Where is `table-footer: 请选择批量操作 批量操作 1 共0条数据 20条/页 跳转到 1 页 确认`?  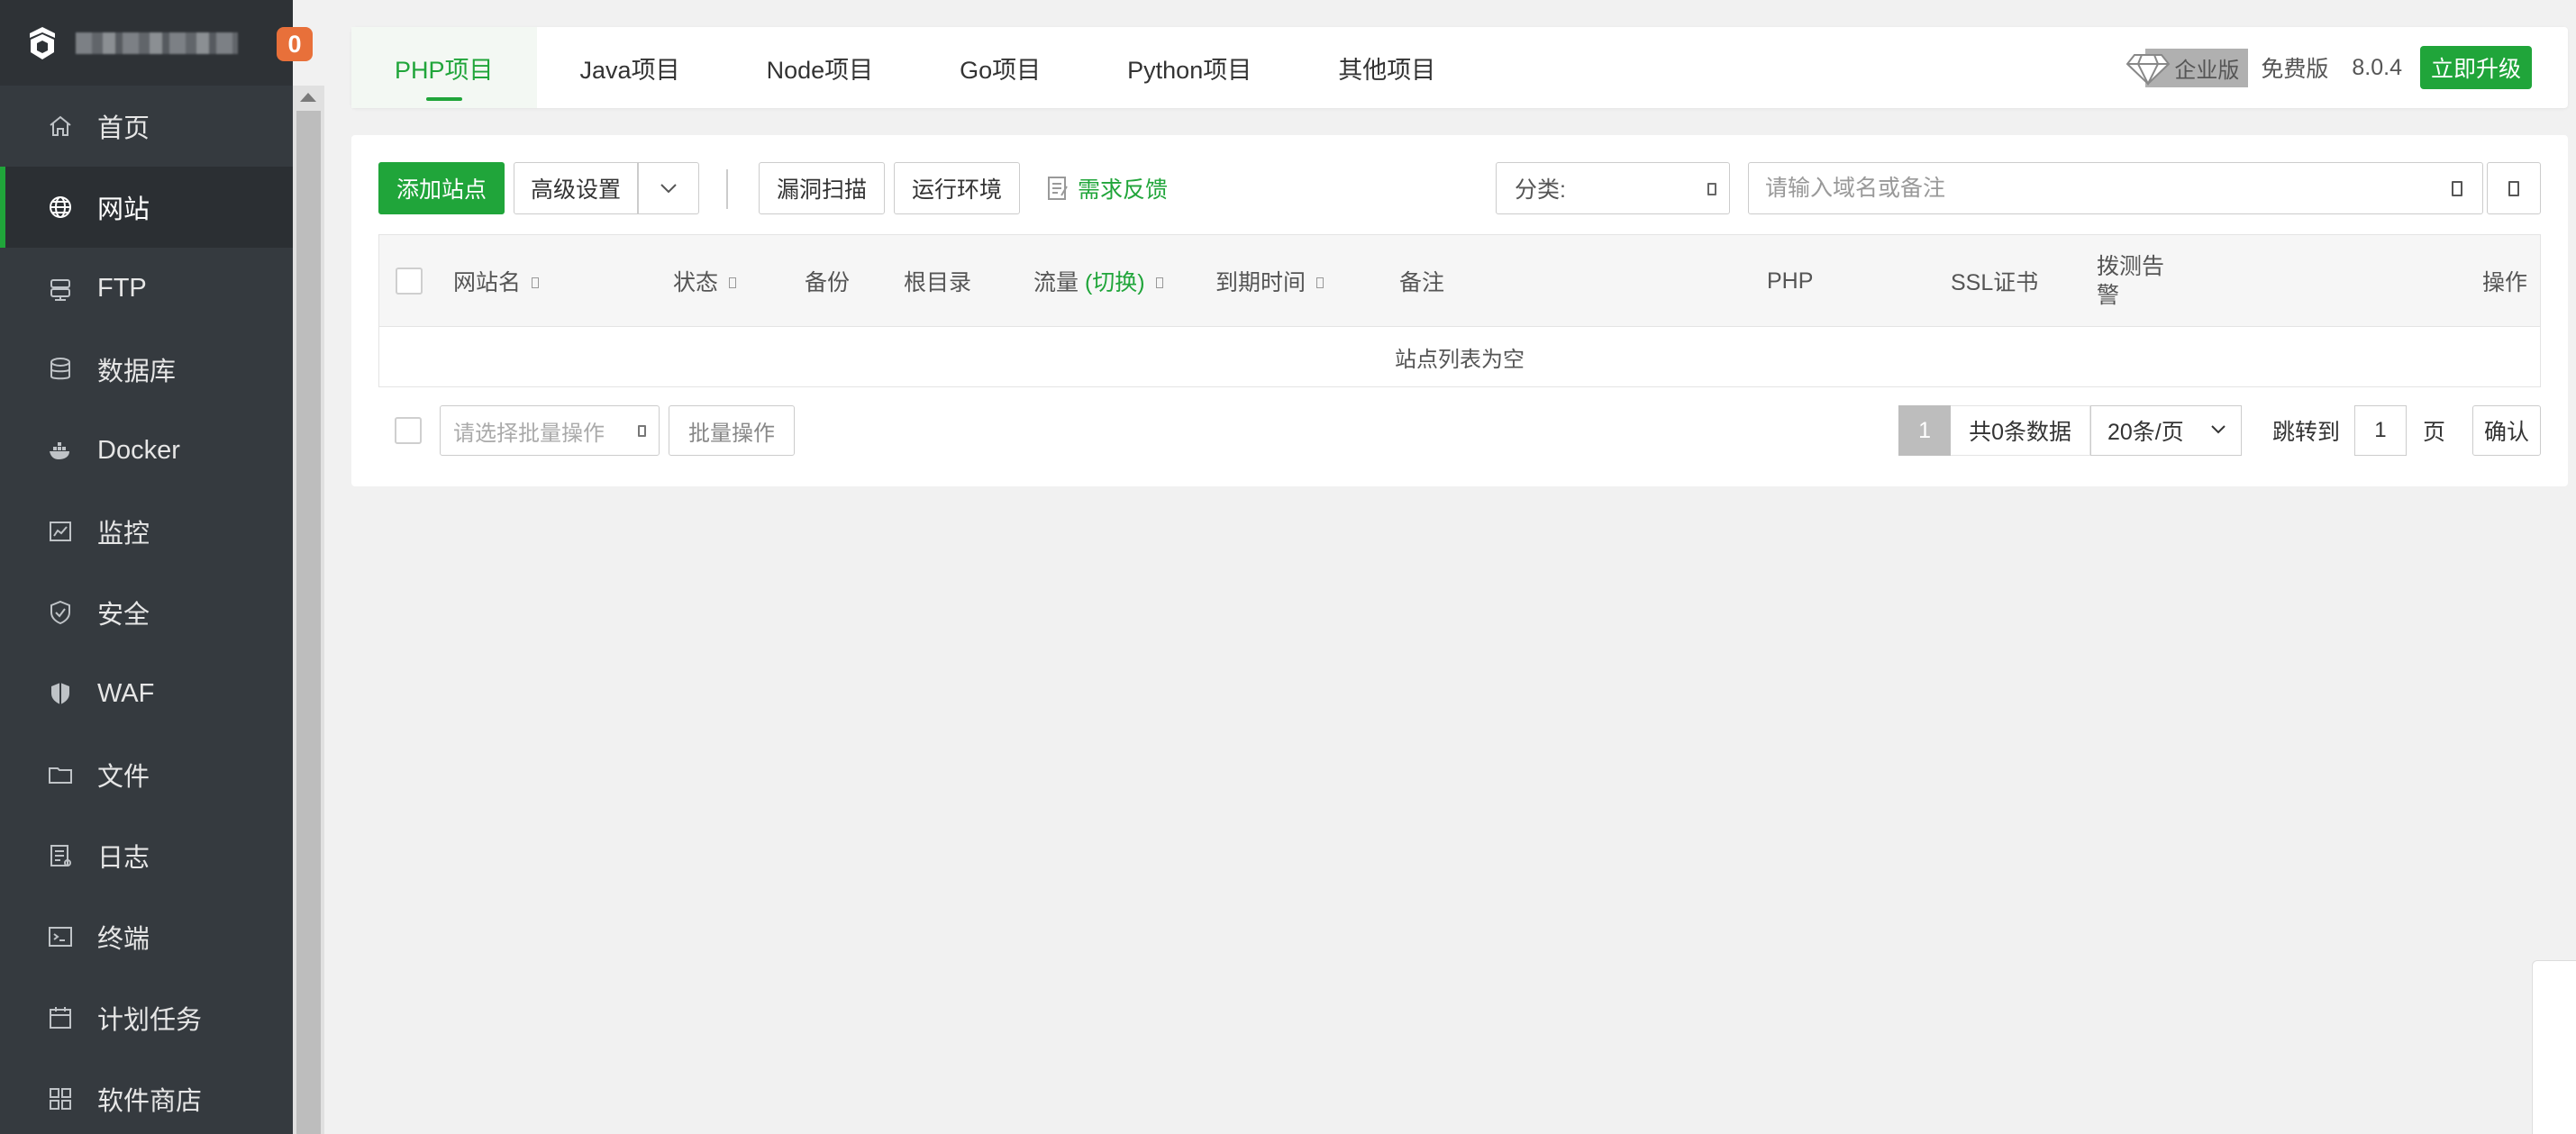
table-footer: 请选择批量操作 批量操作 1 共0条数据 20条/页 跳转到 1 页 确认 is located at coordinates (1459, 430).